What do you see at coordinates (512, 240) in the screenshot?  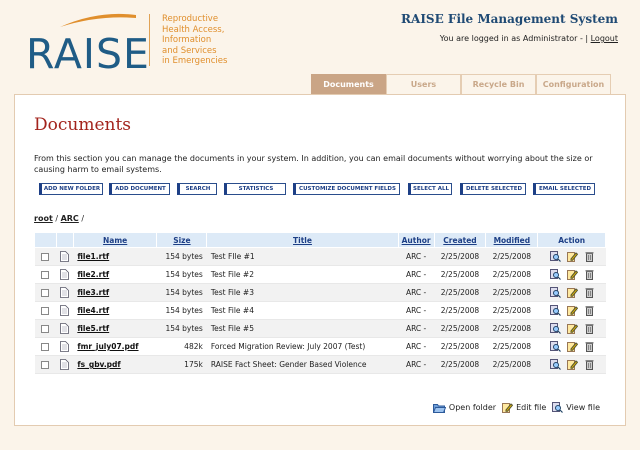 I see `column-header-modified: Modified` at bounding box center [512, 240].